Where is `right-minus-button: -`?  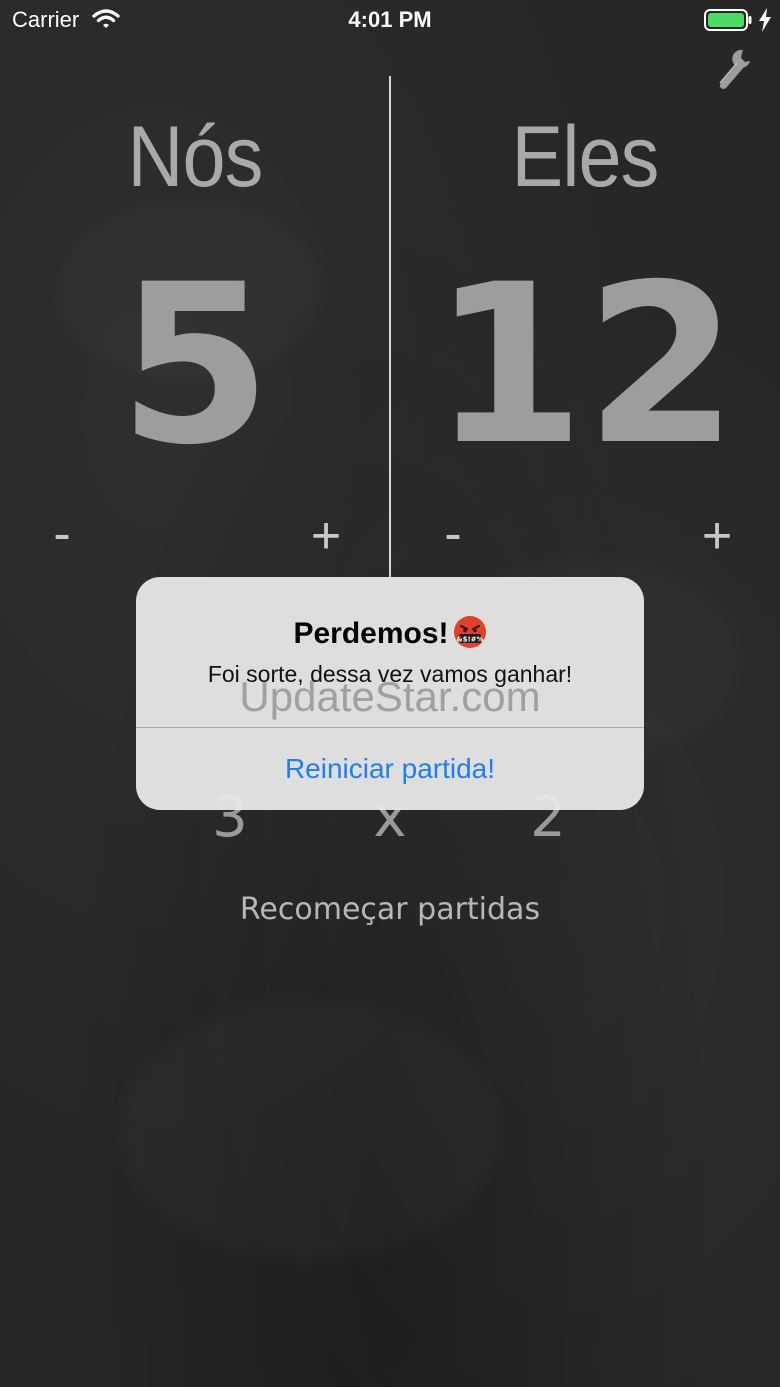
right-minus-button: - is located at coordinates (453, 534).